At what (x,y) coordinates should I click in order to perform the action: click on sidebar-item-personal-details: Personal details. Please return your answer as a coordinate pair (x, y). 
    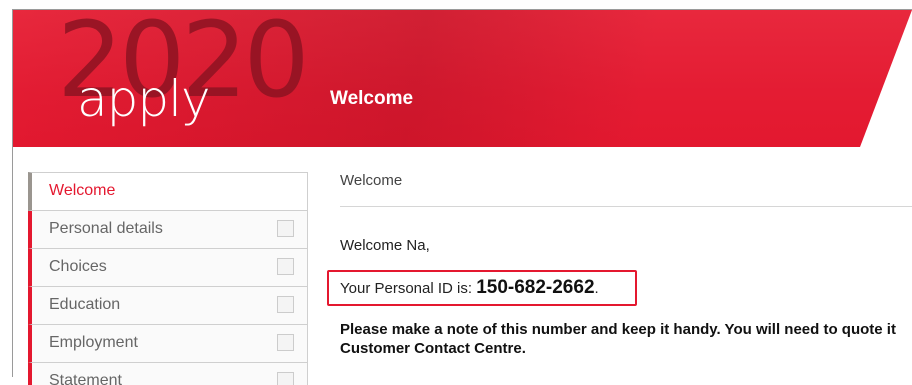
    Looking at the image, I should click on (168, 230).